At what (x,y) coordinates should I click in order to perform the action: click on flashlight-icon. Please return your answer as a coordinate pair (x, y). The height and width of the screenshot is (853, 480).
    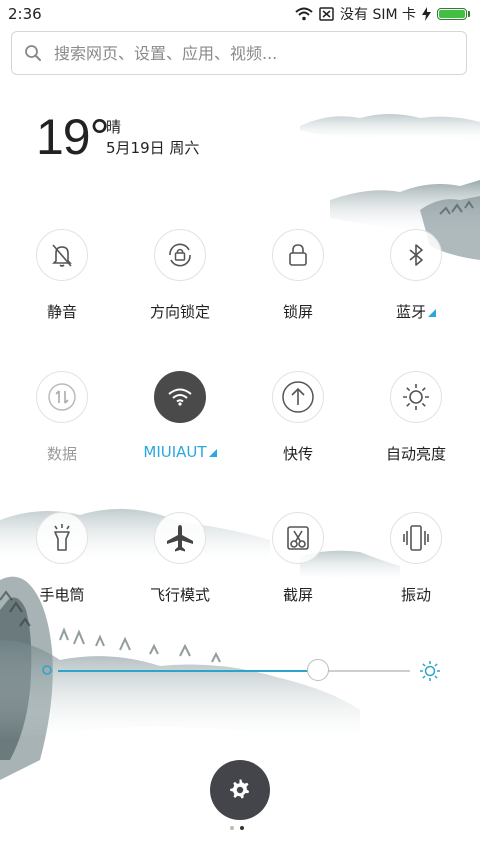
    Looking at the image, I should click on (62, 537).